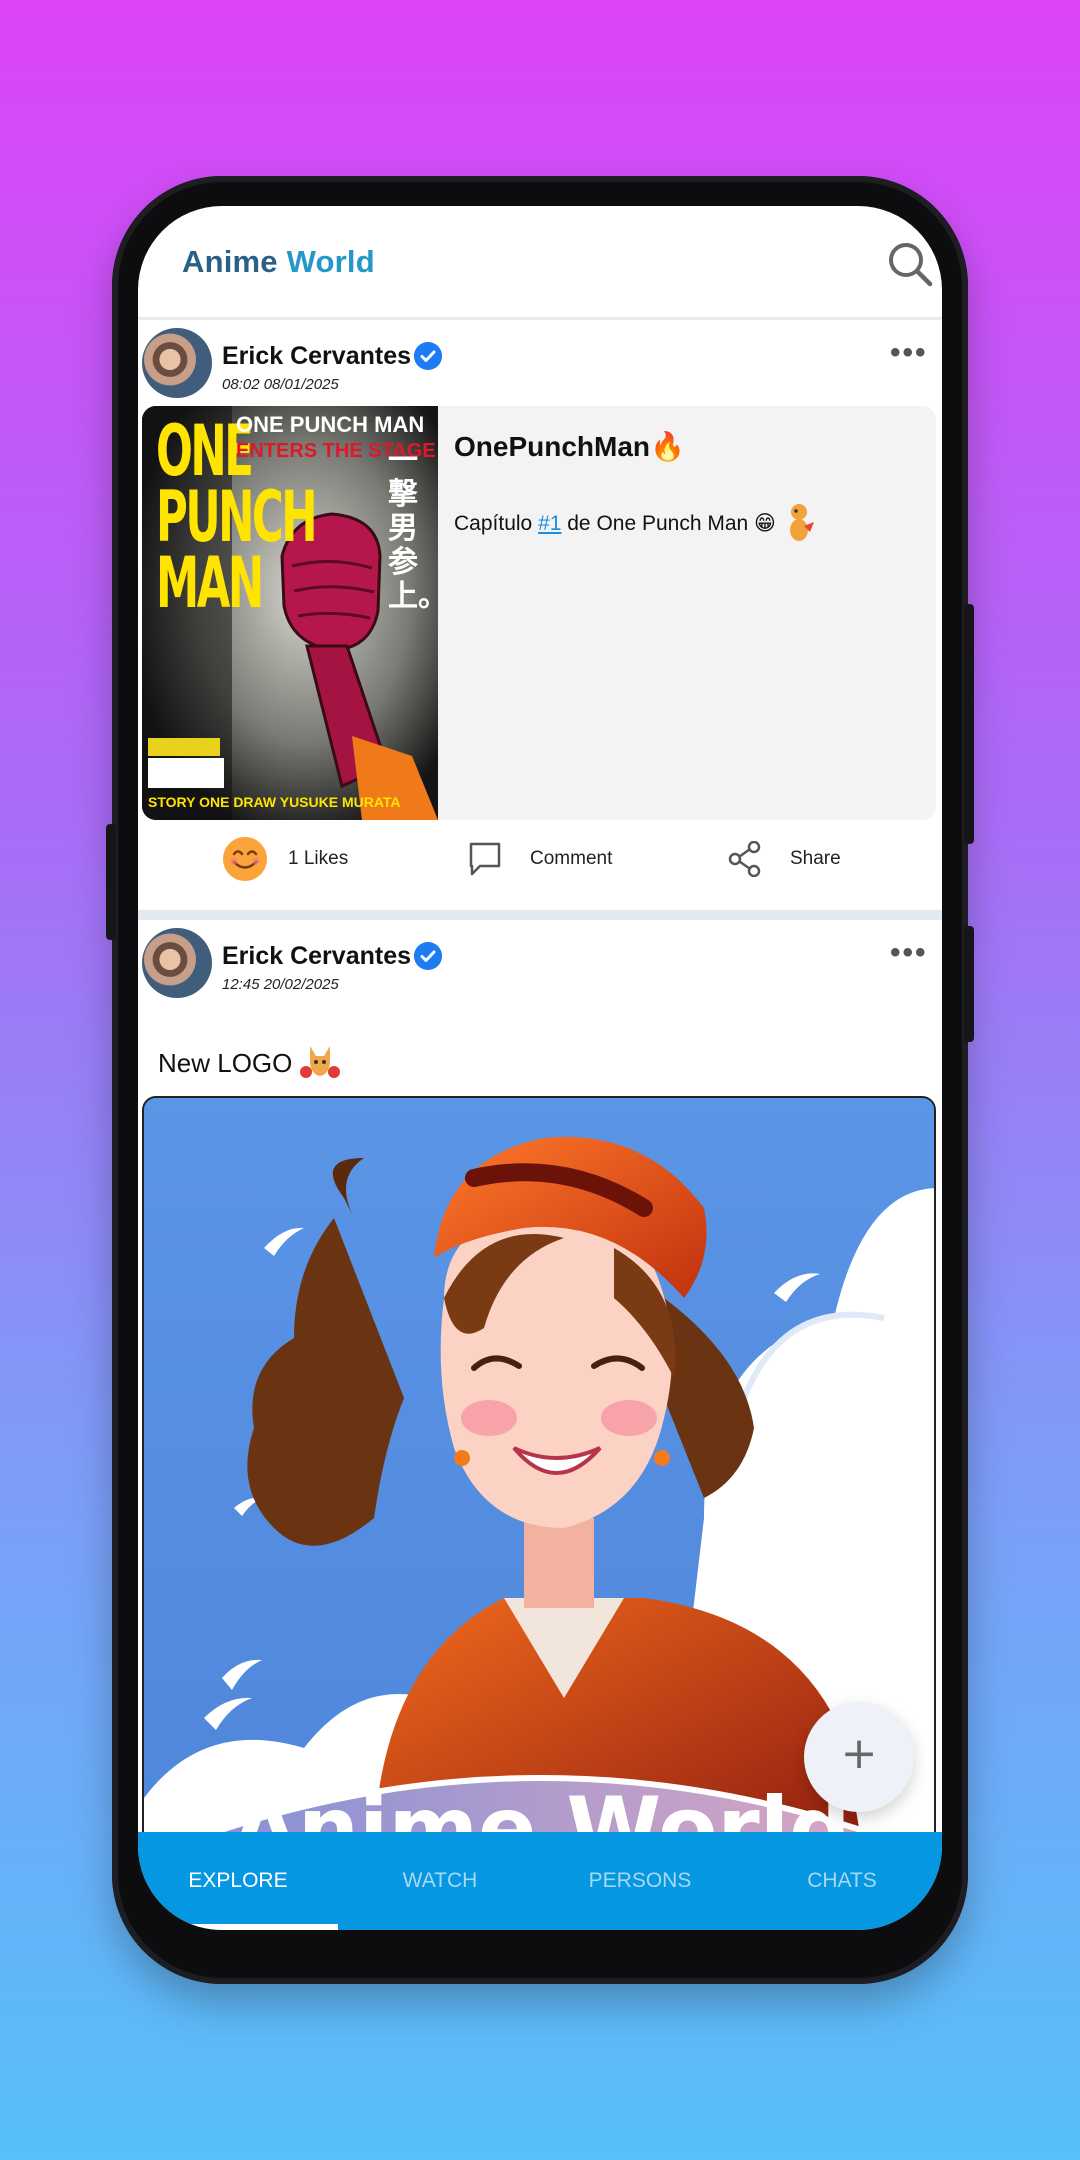 The width and height of the screenshot is (1080, 2160). Describe the element at coordinates (245, 859) in the screenshot. I see `smiley-face-icon` at that location.